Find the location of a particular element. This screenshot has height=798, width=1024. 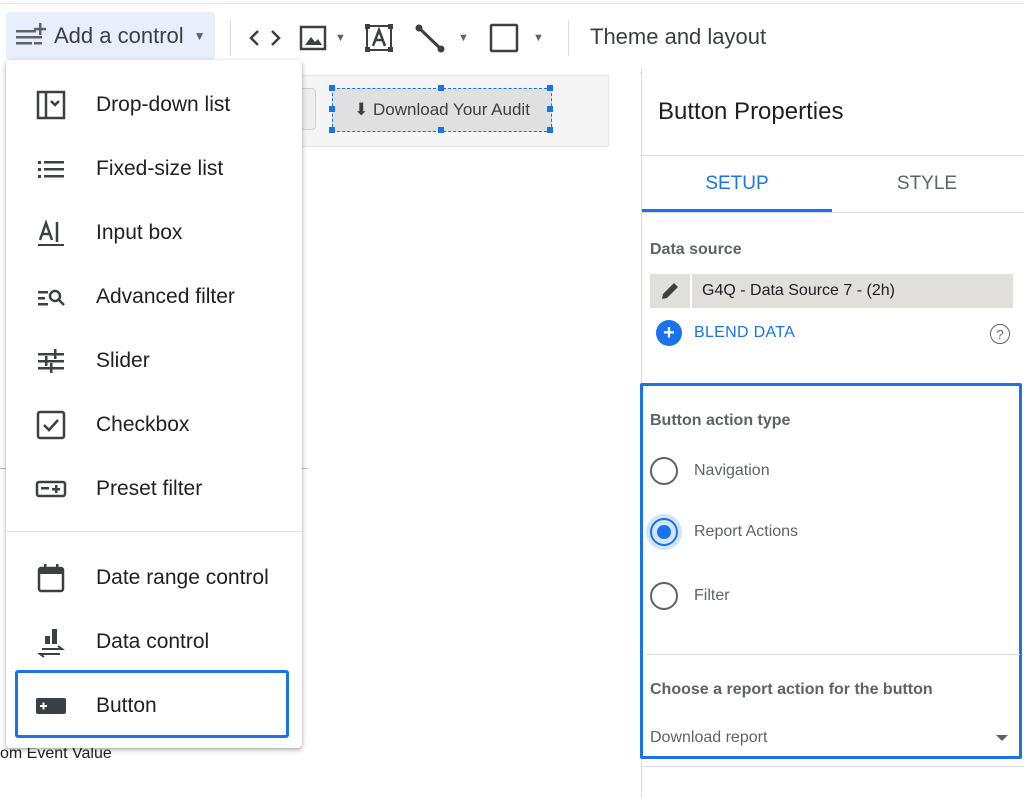

radio-report-actions: Report Actions is located at coordinates (722, 532).